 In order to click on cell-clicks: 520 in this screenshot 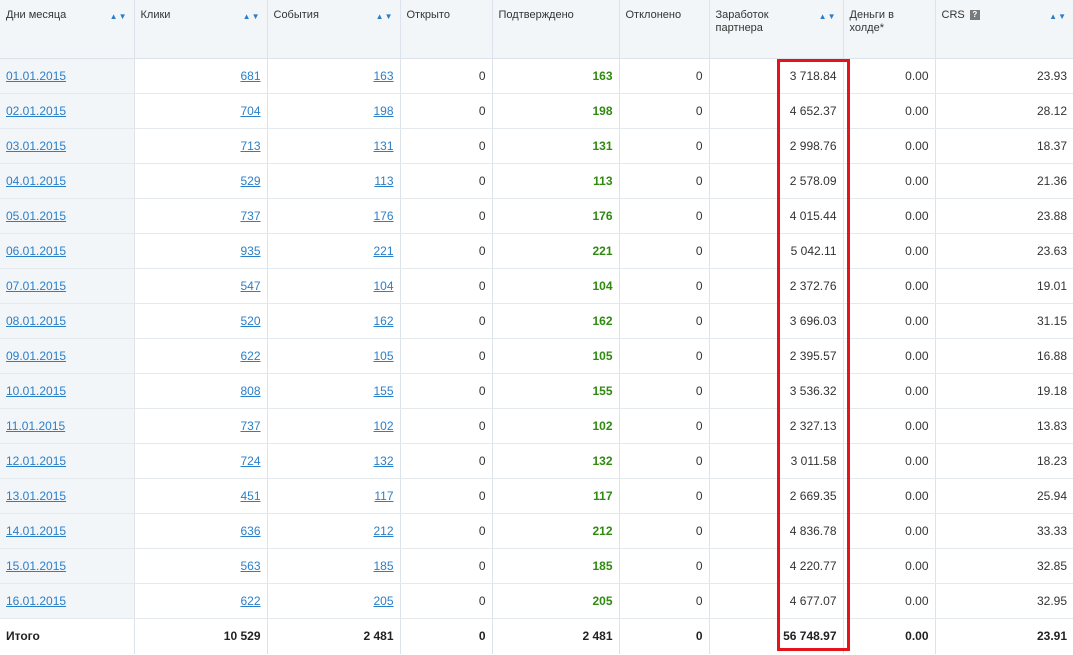, I will do `click(201, 321)`.